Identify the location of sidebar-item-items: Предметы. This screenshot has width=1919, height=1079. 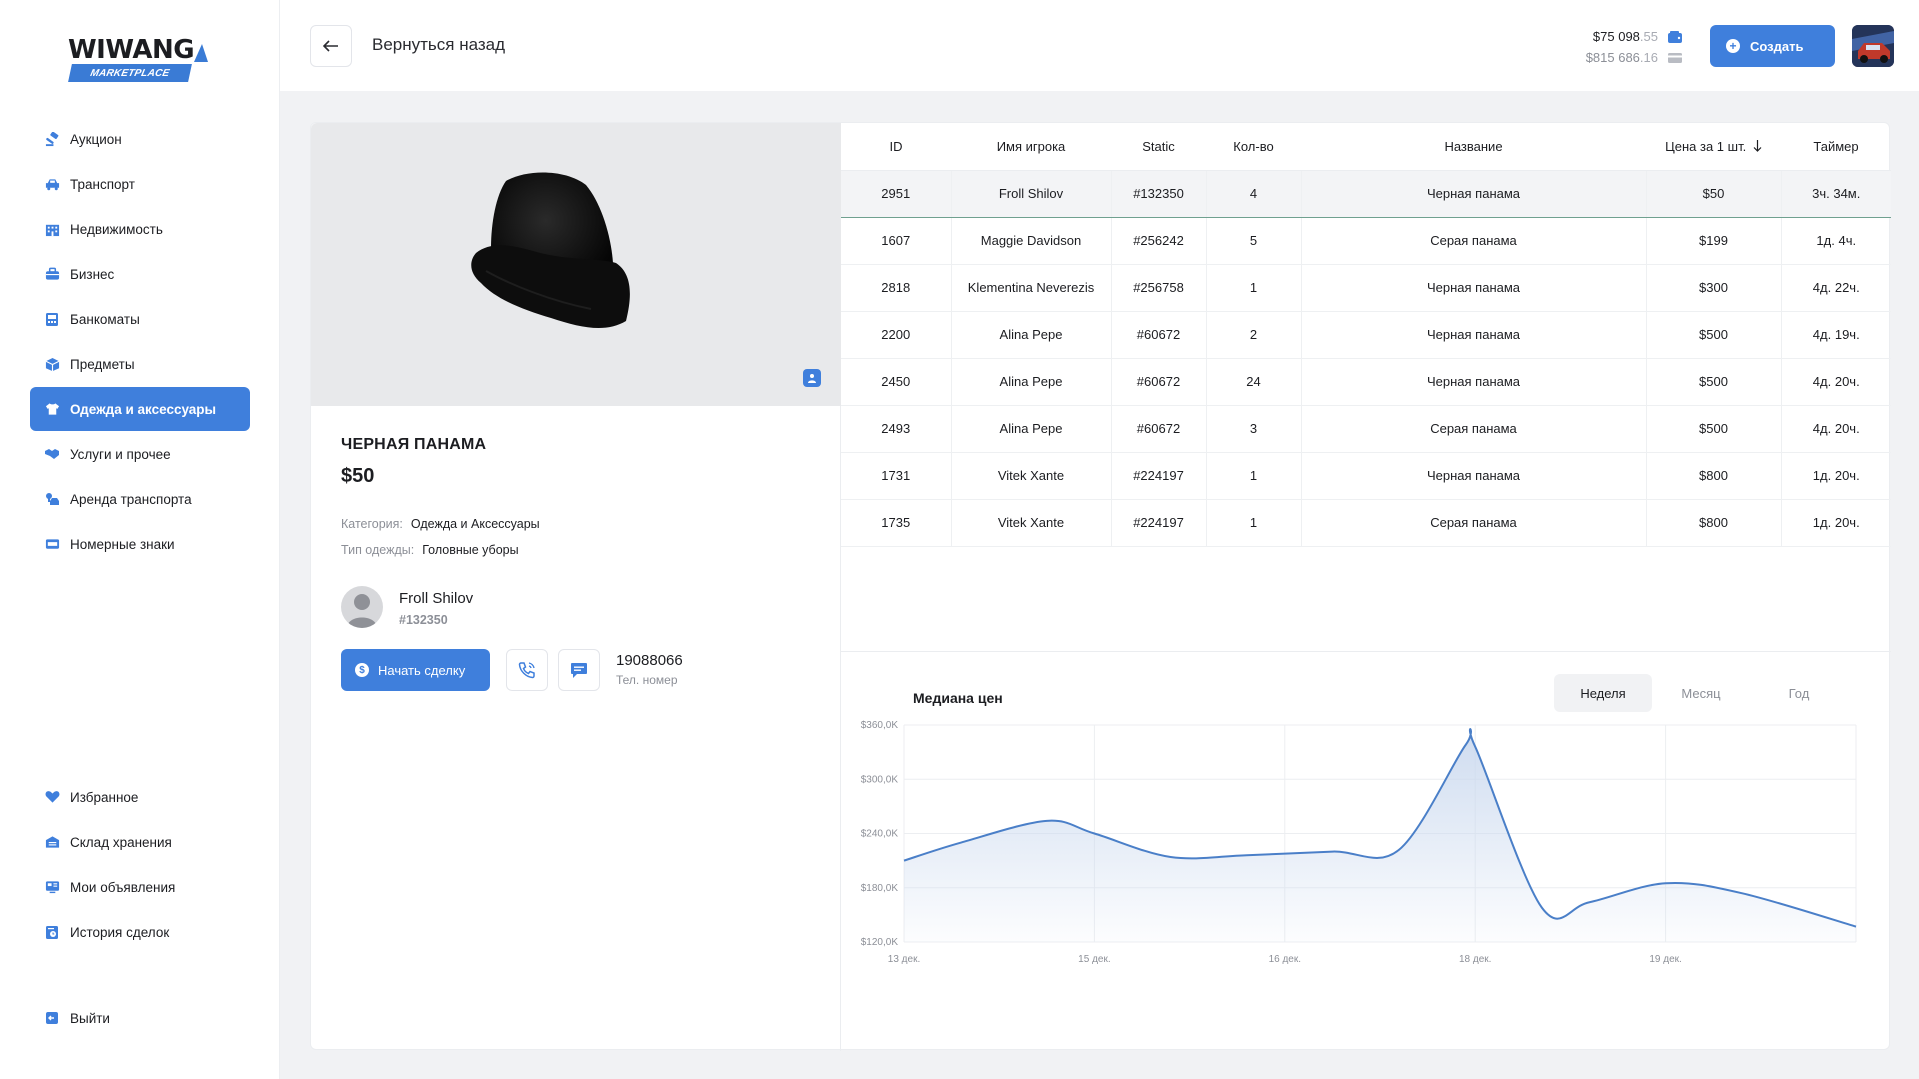
(140, 364).